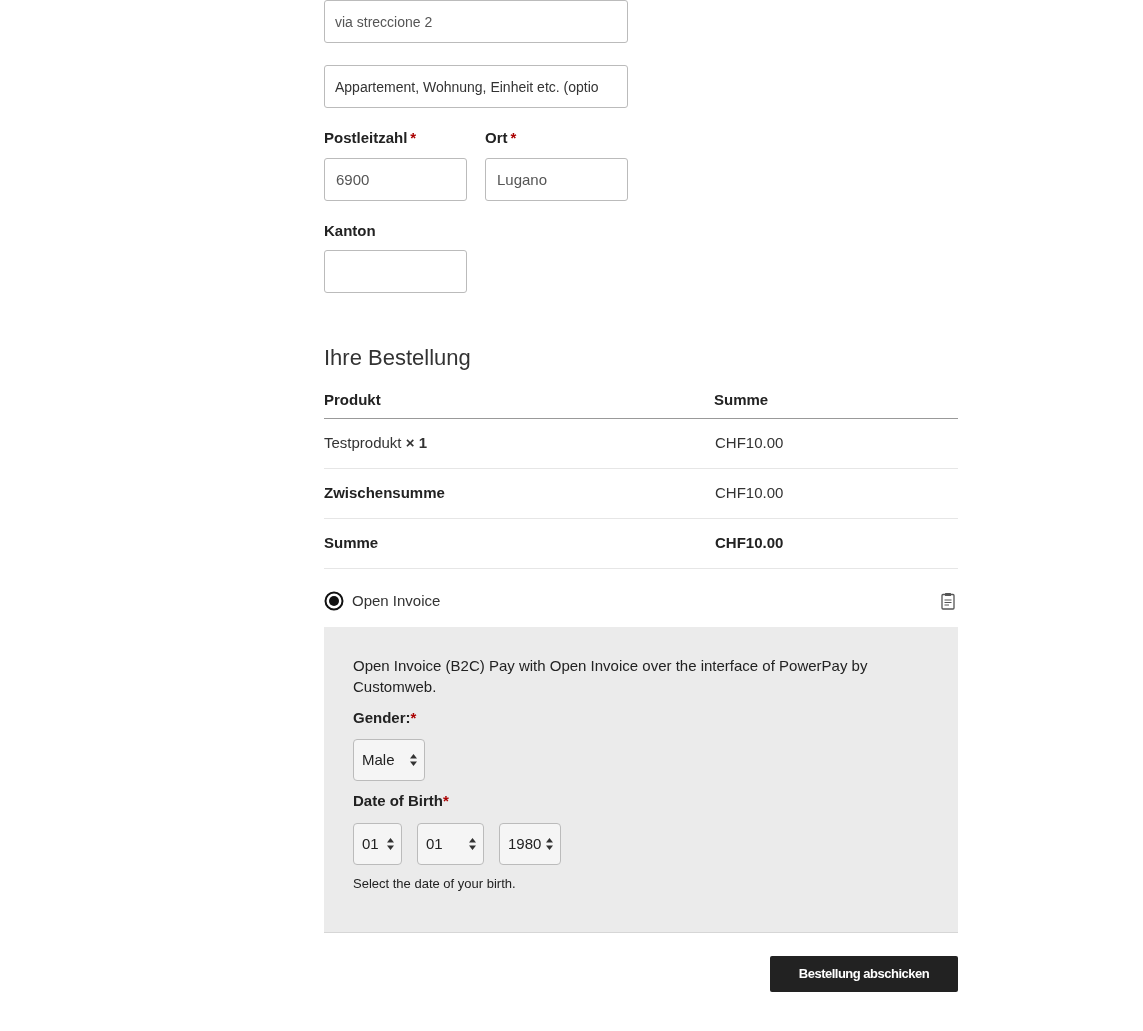 The width and height of the screenshot is (1143, 1031). Describe the element at coordinates (476, 86) in the screenshot. I see `input-field: Appartement, Wohnung, Einheit etc. (optio` at that location.